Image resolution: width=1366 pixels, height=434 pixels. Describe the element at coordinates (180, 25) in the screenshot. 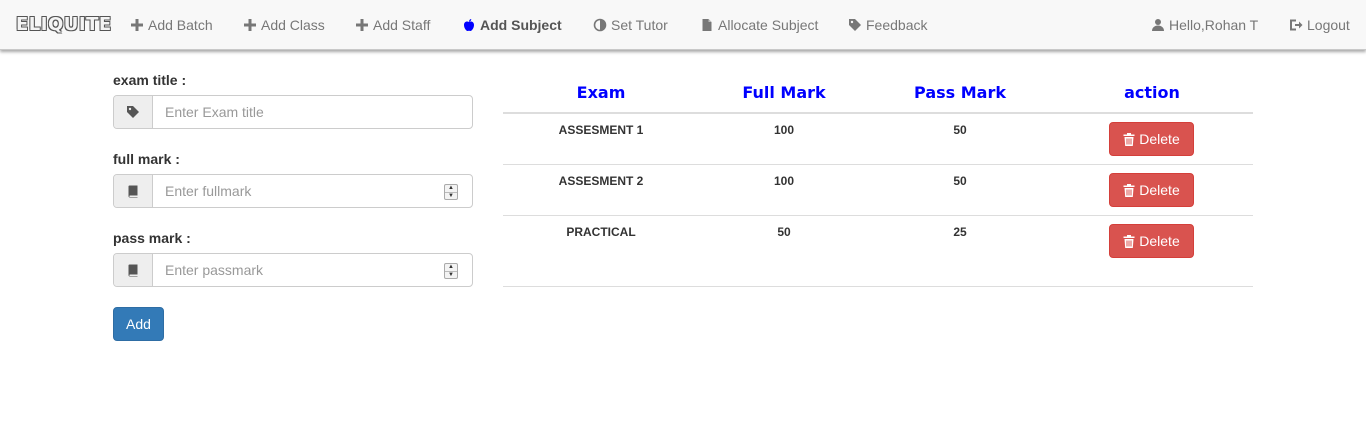

I see `nav-add-batch-label: Add Batch` at that location.